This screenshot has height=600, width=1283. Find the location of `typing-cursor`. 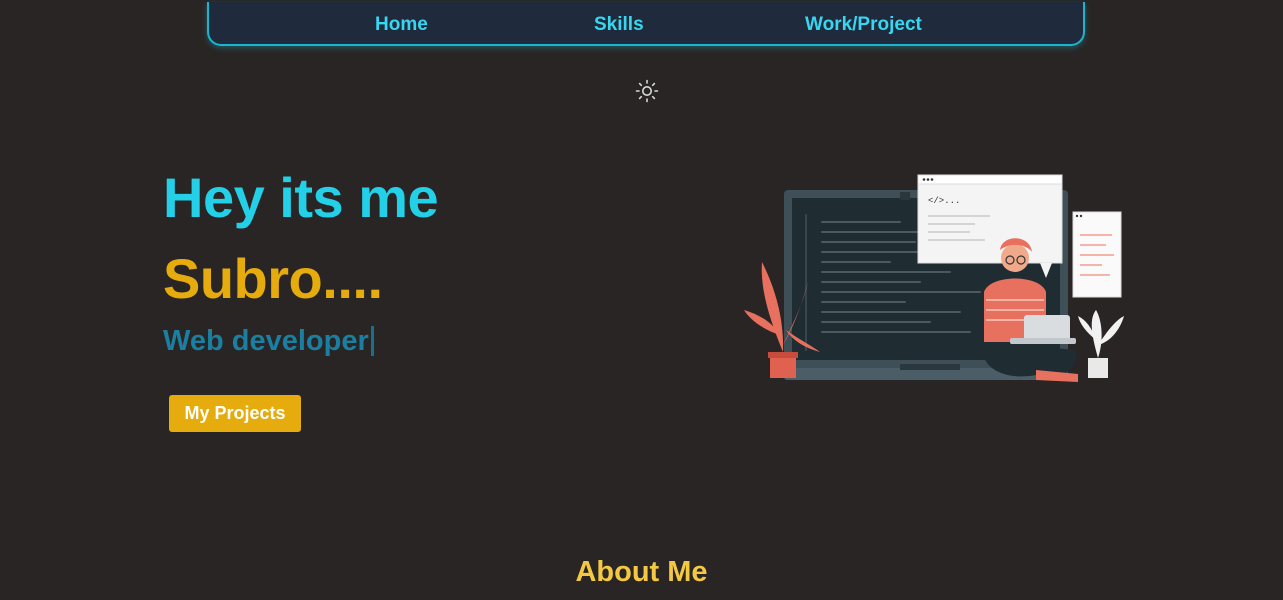

typing-cursor is located at coordinates (372, 341).